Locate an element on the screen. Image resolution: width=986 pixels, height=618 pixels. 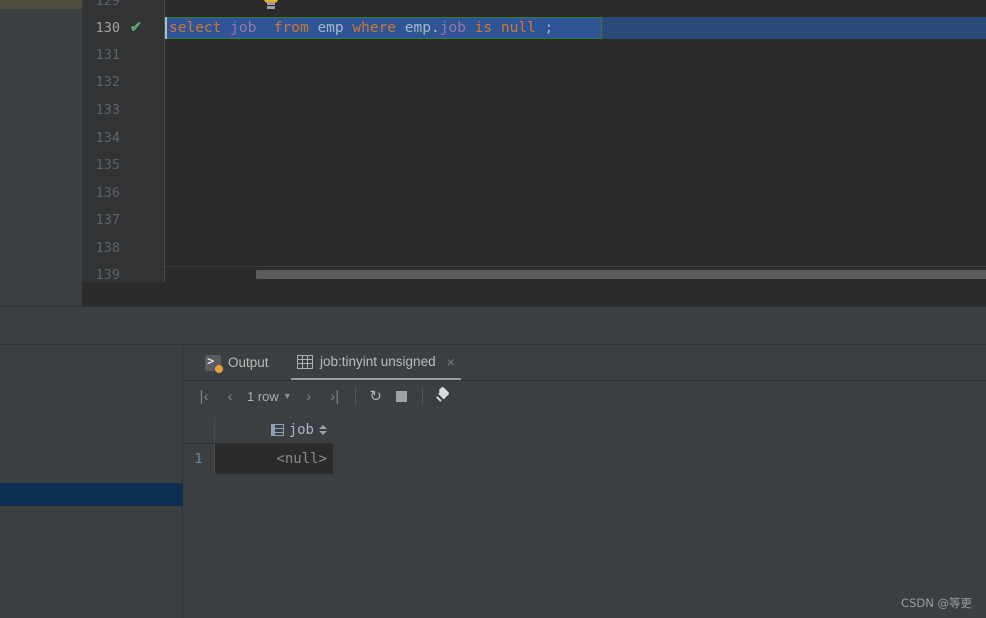
text-caret is located at coordinates (166, 28).